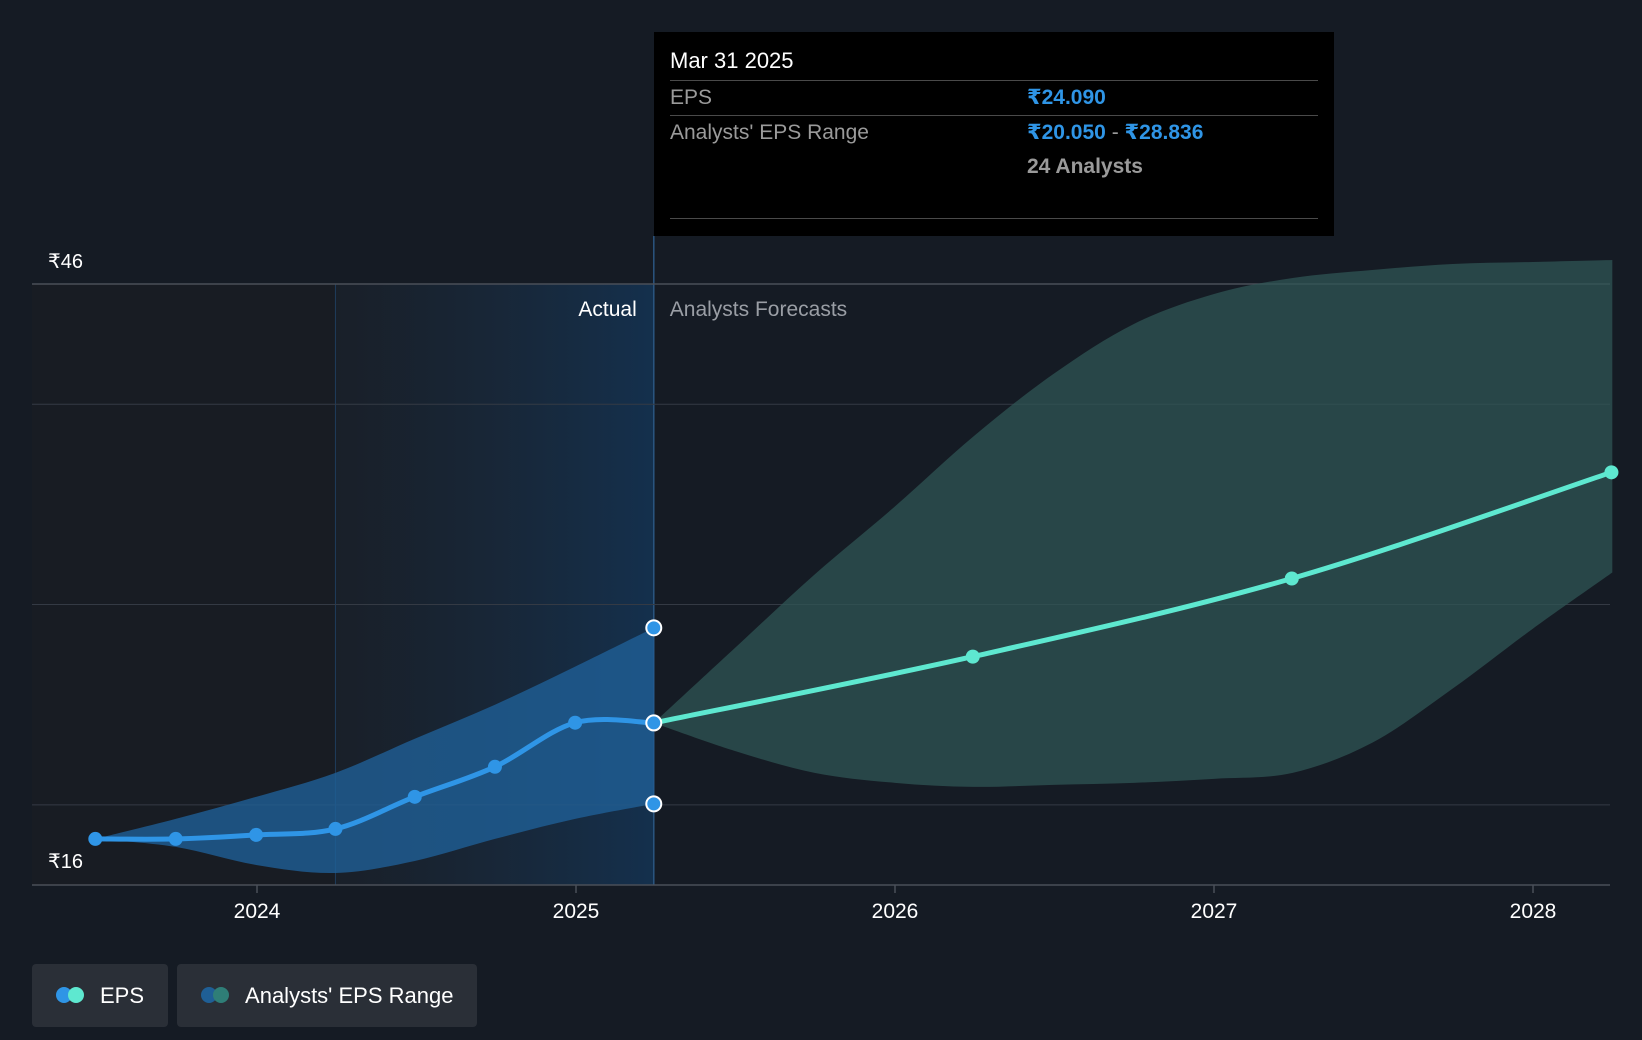  I want to click on legend-item-eps: EPS, so click(100, 995).